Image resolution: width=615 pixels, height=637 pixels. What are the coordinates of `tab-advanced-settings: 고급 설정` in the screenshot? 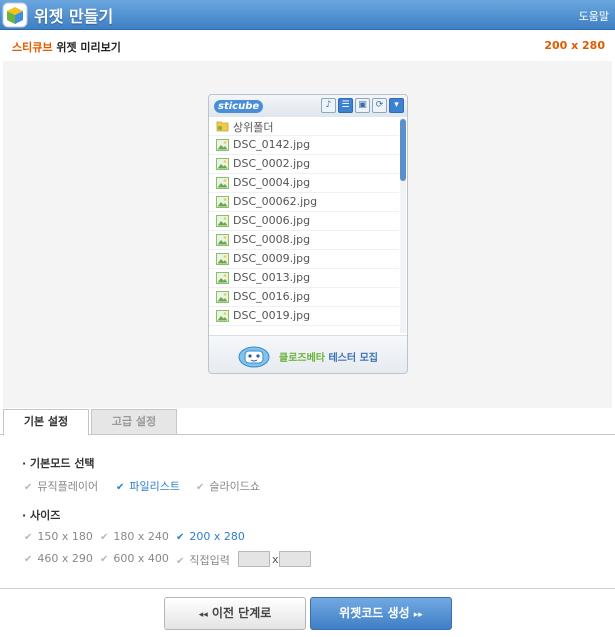 It's located at (134, 422).